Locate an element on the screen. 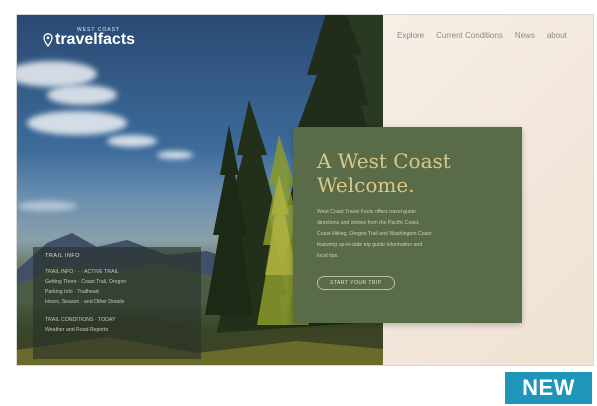  nav-current-conditions: Current Conditions is located at coordinates (469, 35).